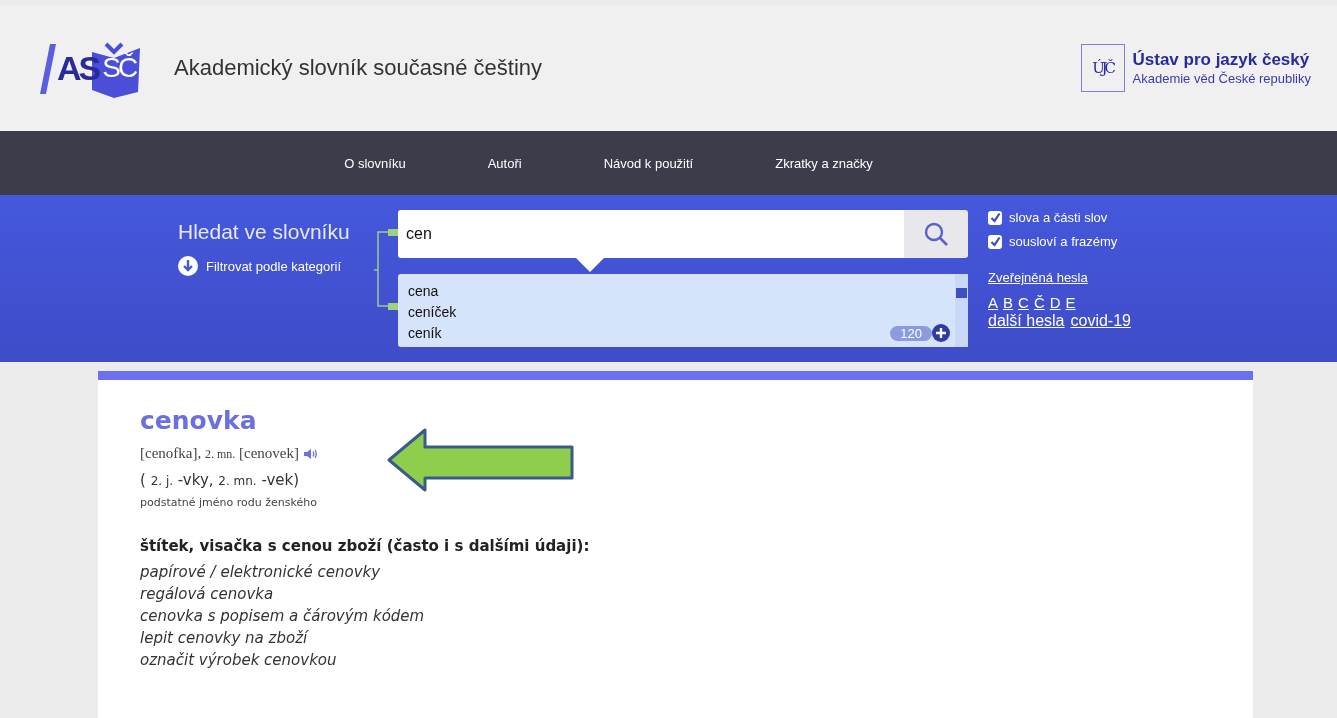  What do you see at coordinates (220, 453) in the screenshot?
I see `pronunciation-text: [cenofka], 2. mn. [cenovek]` at bounding box center [220, 453].